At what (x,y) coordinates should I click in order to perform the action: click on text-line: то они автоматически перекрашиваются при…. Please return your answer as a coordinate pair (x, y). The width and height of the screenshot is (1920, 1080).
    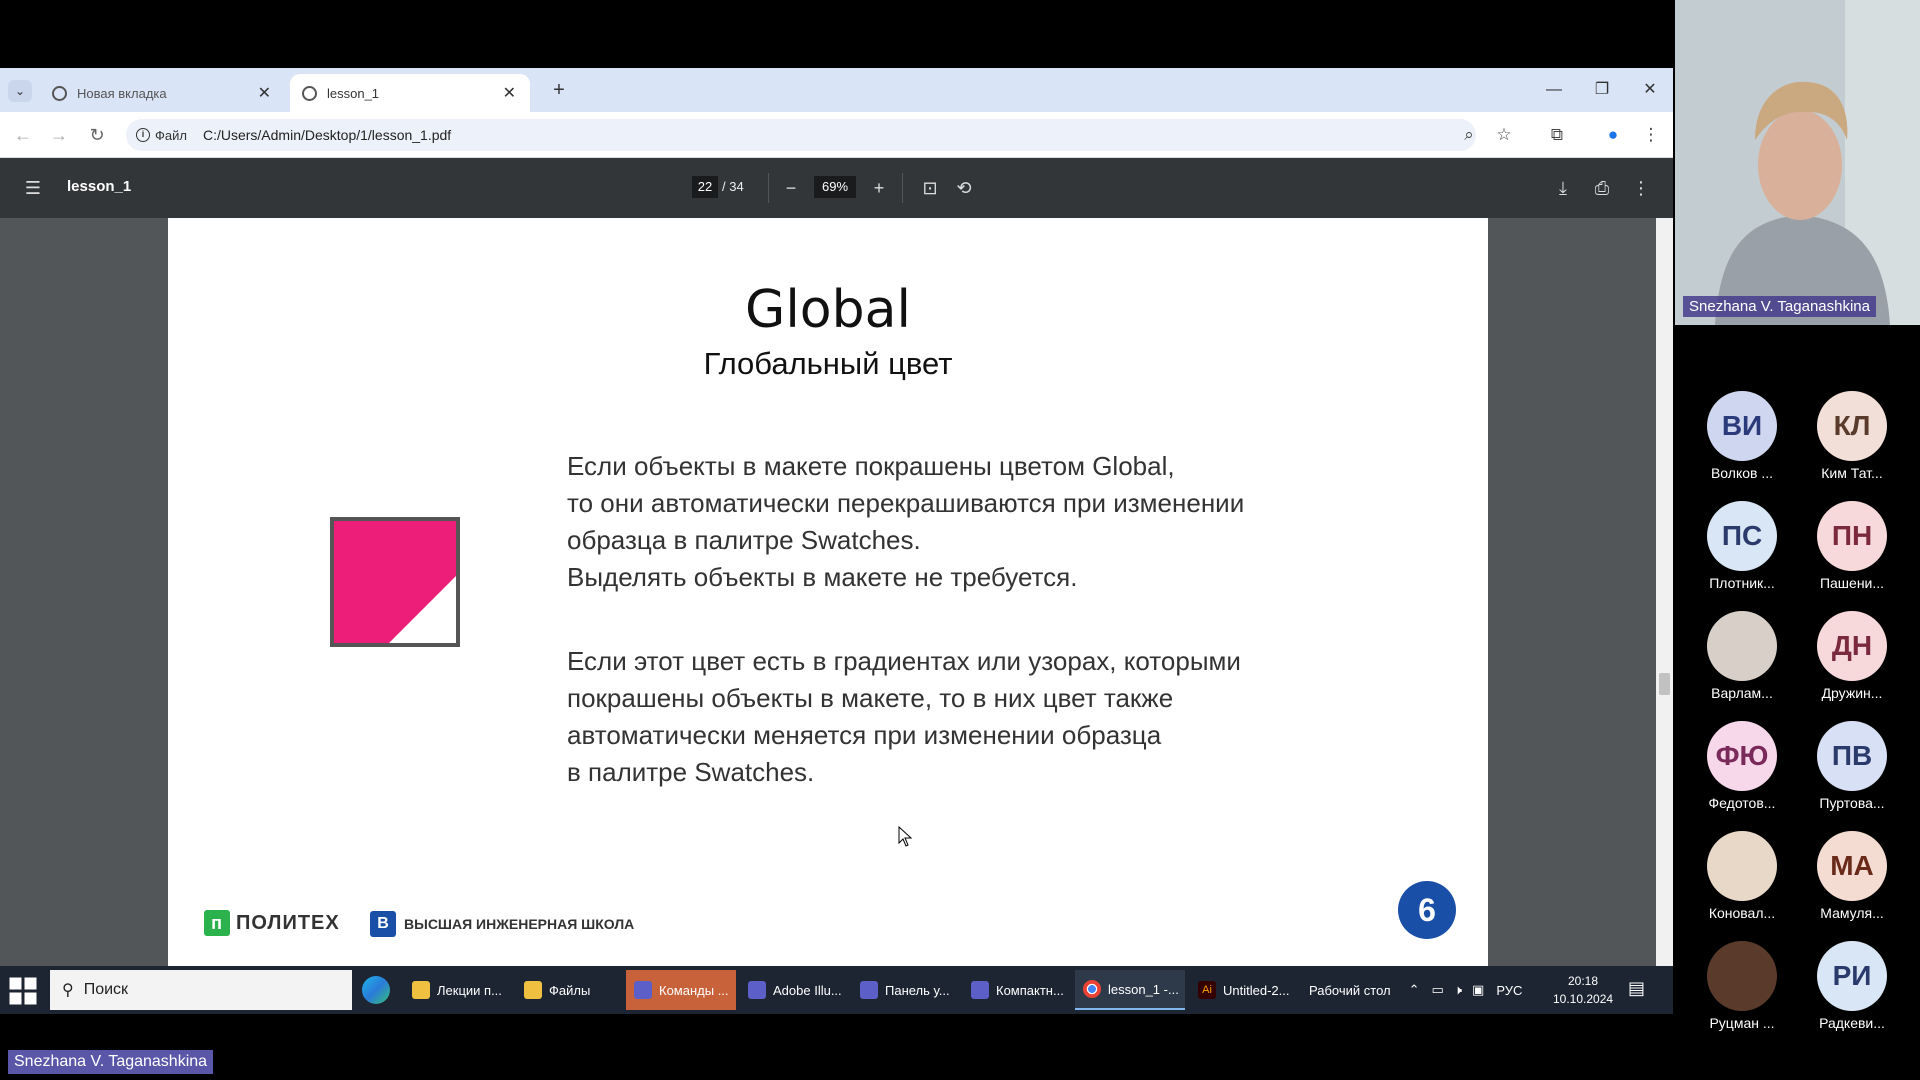
    Looking at the image, I should click on (906, 503).